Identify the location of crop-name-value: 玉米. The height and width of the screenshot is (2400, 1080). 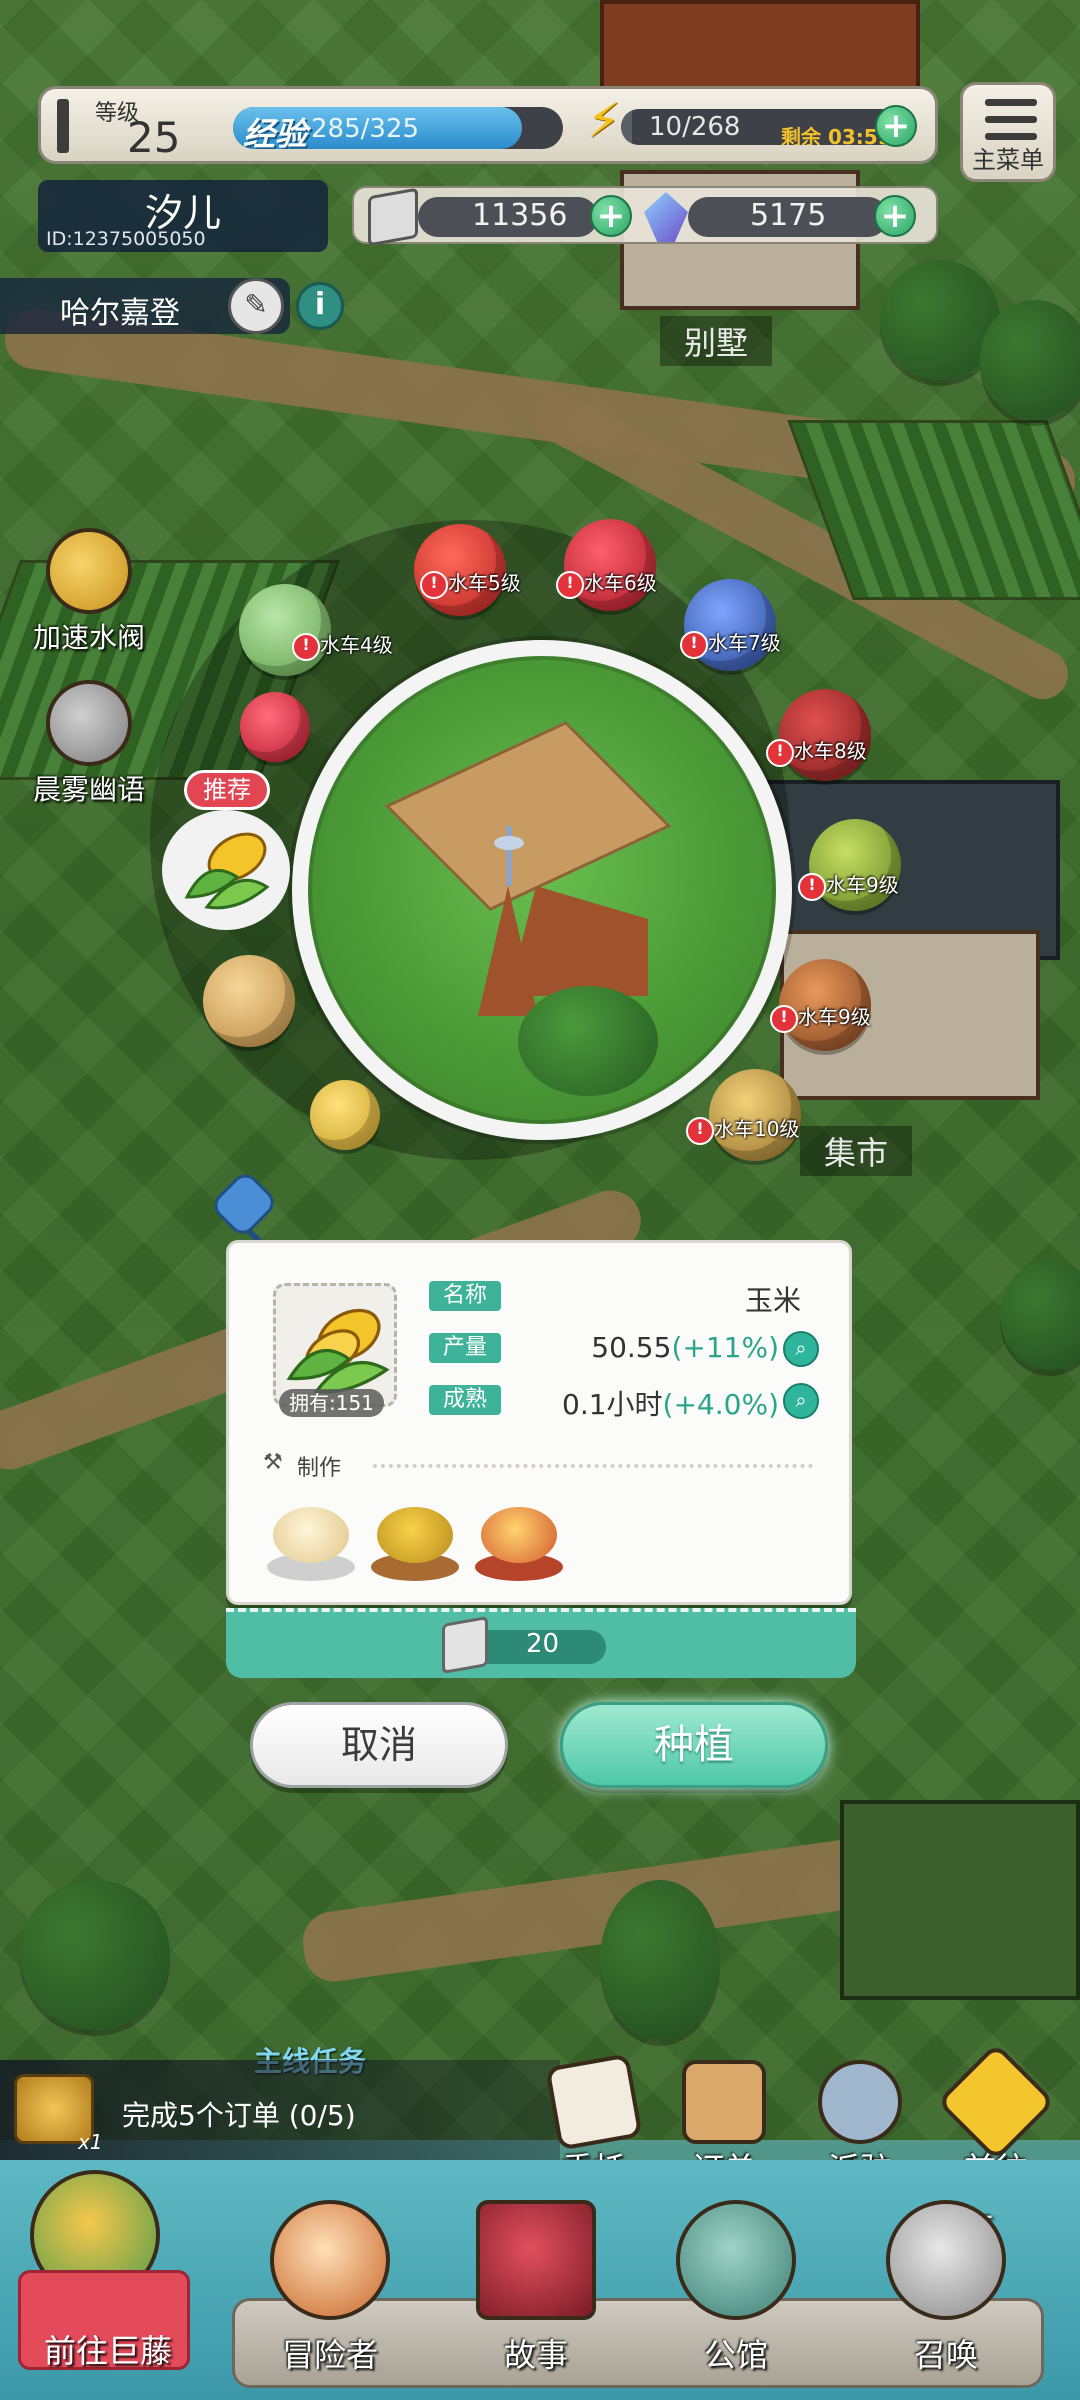
(772, 1300).